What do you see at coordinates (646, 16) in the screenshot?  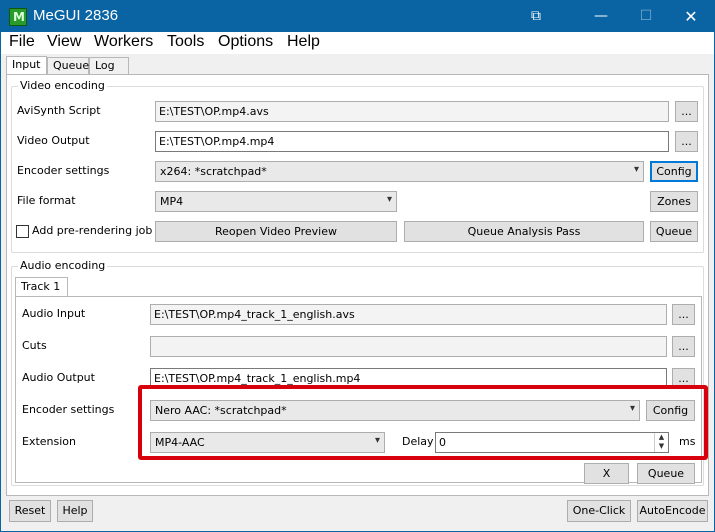 I see `maximize-button: ☐` at bounding box center [646, 16].